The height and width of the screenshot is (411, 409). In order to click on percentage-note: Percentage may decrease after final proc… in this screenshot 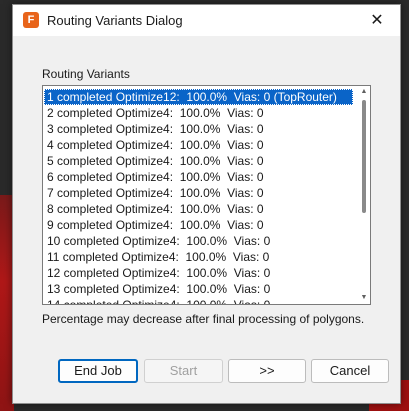, I will do `click(203, 319)`.